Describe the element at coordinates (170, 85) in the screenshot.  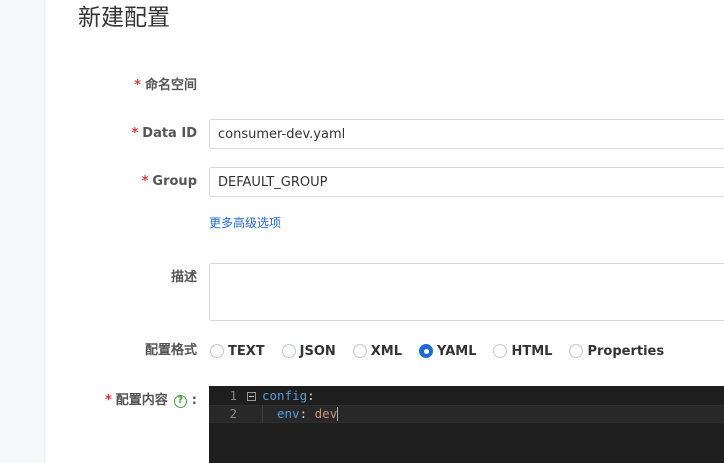
I see `namespace-label-text: 命名空间` at that location.